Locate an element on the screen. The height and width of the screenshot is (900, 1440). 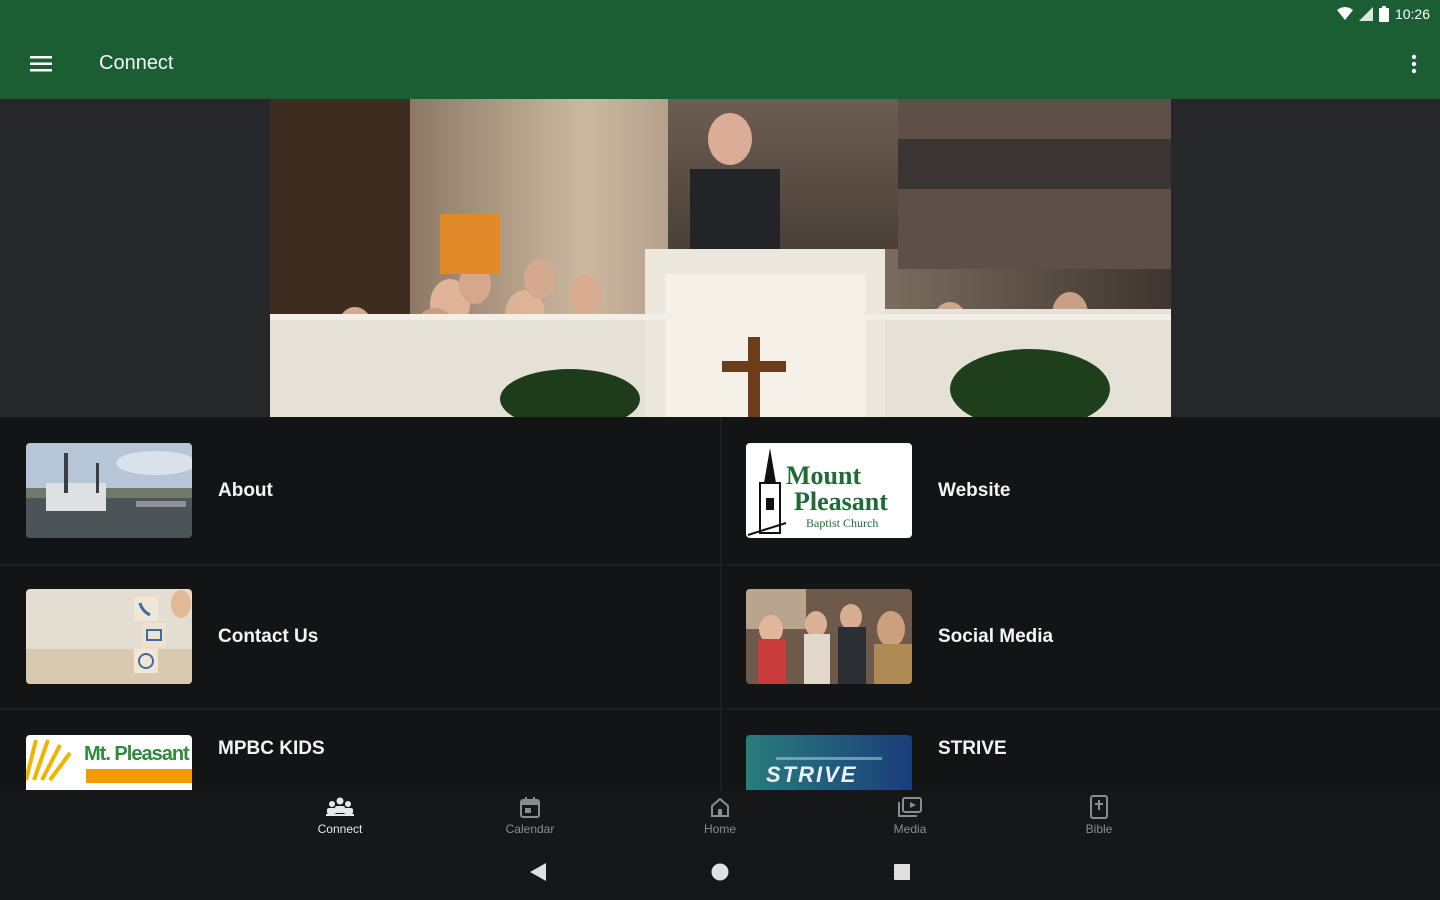
media-icon is located at coordinates (910, 807).